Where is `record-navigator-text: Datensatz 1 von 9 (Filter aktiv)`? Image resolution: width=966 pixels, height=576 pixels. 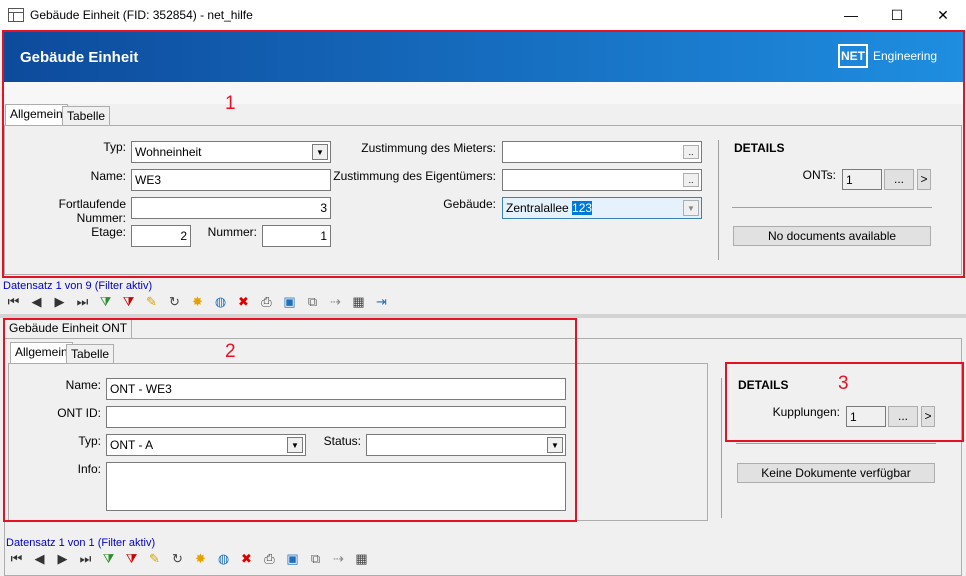
record-navigator-text: Datensatz 1 von 9 (Filter aktiv) is located at coordinates (77, 286).